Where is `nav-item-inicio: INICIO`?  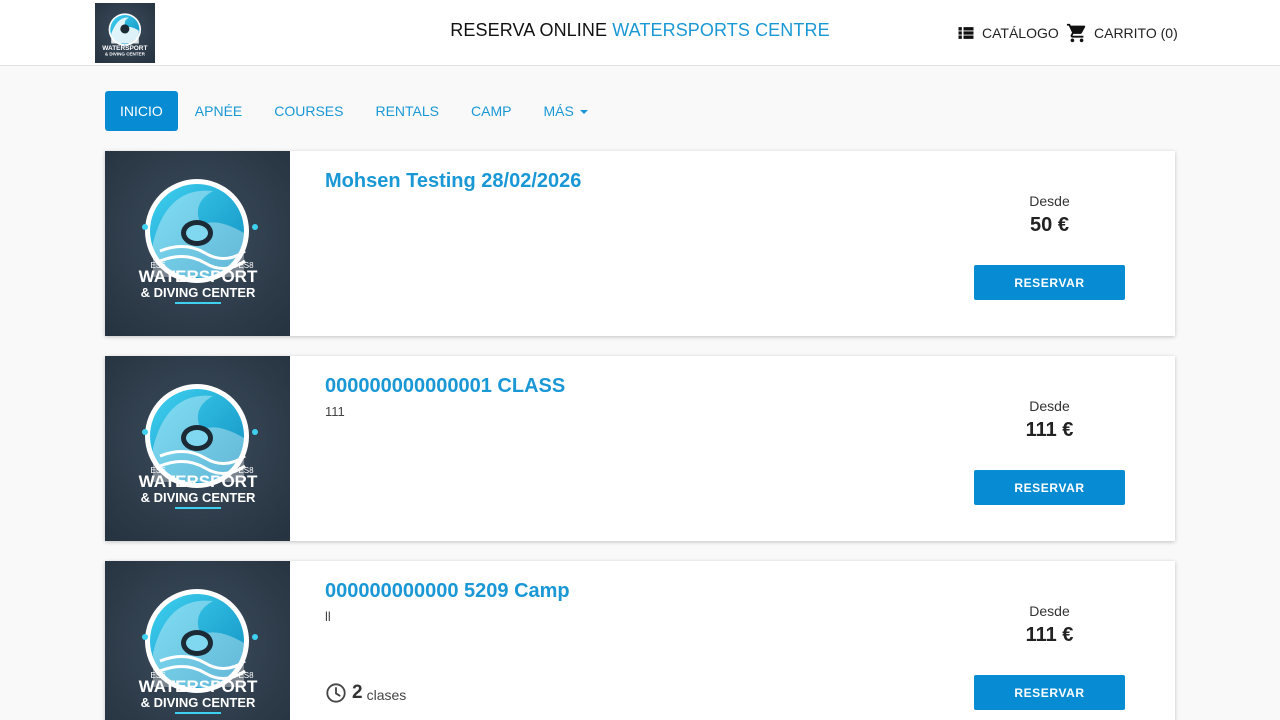 nav-item-inicio: INICIO is located at coordinates (141, 111).